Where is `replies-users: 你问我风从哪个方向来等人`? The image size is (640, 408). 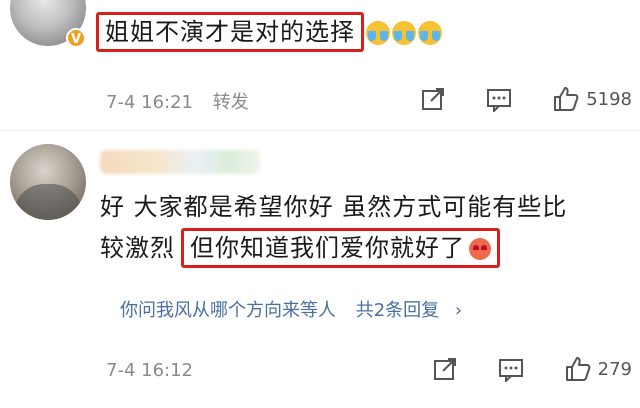 replies-users: 你问我风从哪个方向来等人 is located at coordinates (228, 310).